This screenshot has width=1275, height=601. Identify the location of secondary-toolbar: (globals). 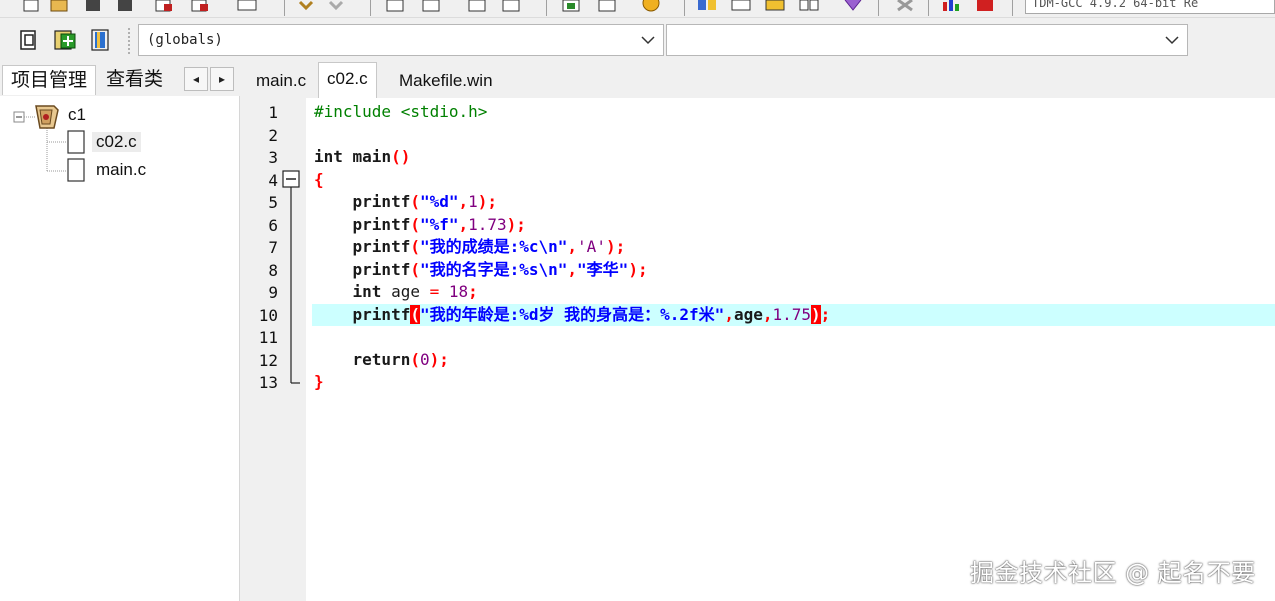
(637, 40).